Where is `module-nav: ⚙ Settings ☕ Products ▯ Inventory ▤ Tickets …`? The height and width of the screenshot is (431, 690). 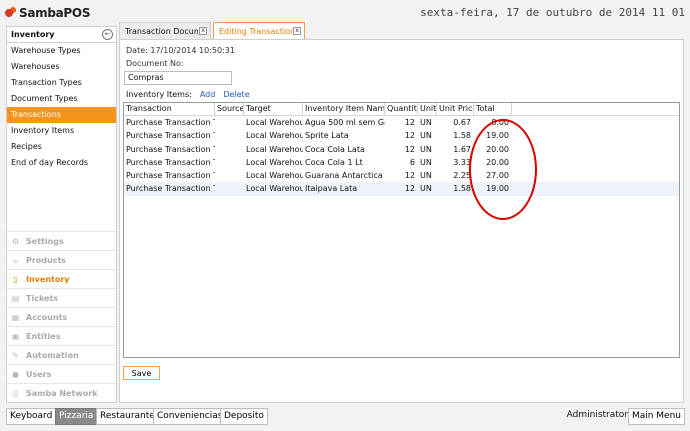
module-nav: ⚙ Settings ☕ Products ▯ Inventory ▤ Tickets … is located at coordinates (61, 316).